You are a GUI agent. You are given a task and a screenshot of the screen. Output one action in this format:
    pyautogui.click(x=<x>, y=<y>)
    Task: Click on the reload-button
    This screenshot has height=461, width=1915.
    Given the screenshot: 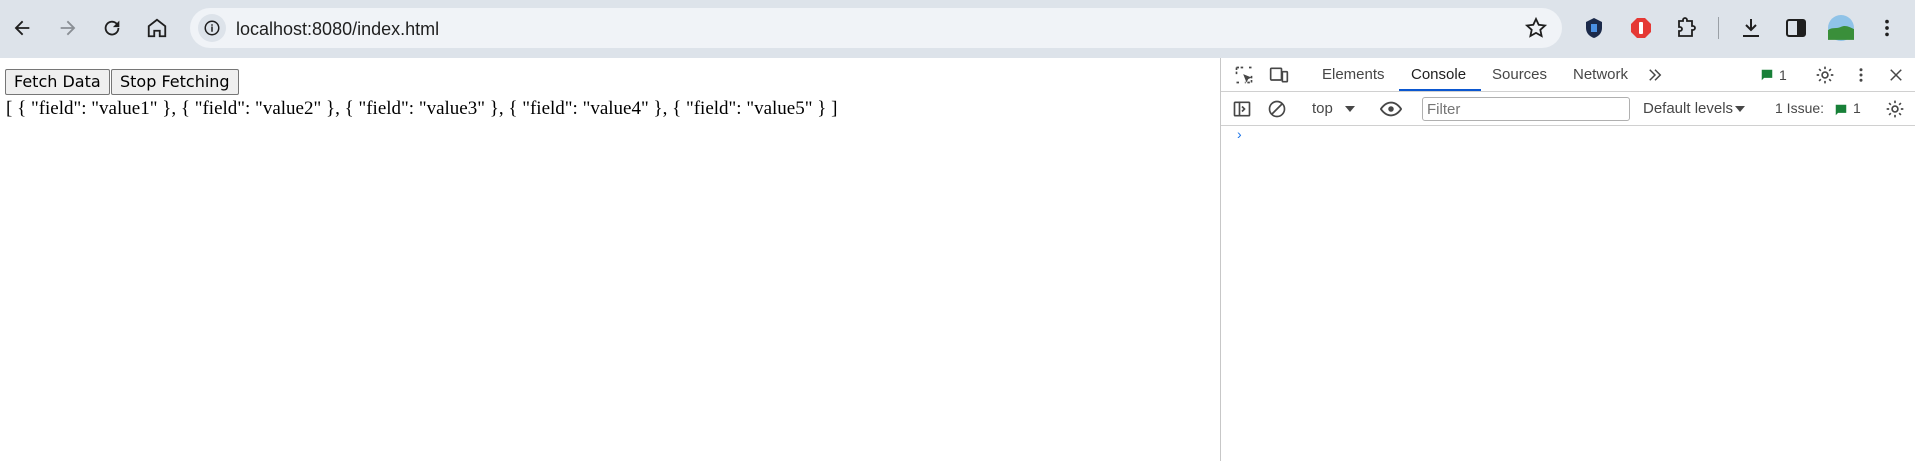 What is the action you would take?
    pyautogui.click(x=112, y=28)
    